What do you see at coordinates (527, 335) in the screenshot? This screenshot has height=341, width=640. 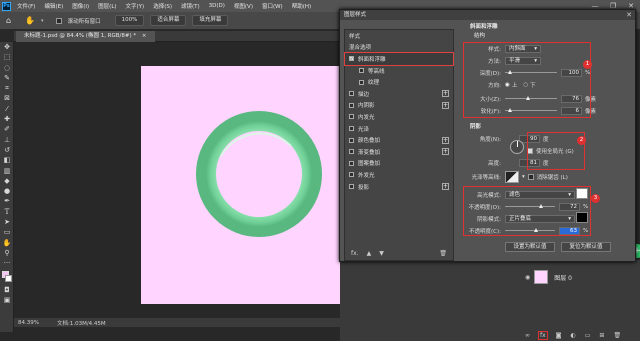 I see `link-layers-icon: ∞` at bounding box center [527, 335].